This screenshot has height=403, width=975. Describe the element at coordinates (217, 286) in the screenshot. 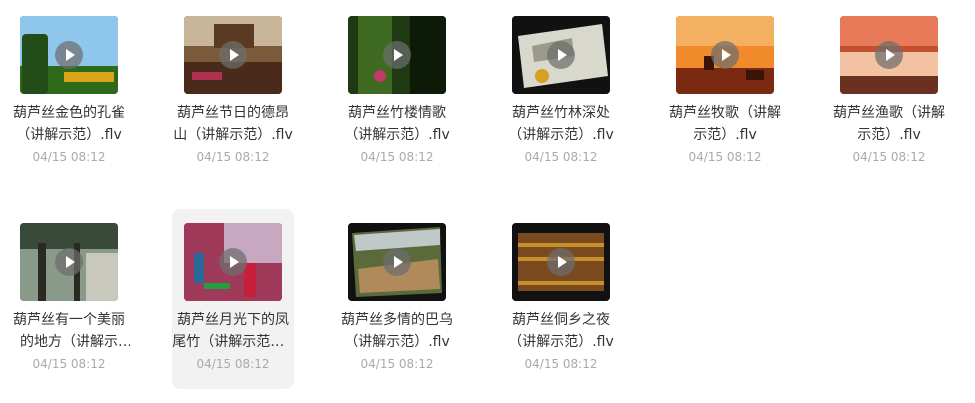

I see `thumb-banner` at that location.